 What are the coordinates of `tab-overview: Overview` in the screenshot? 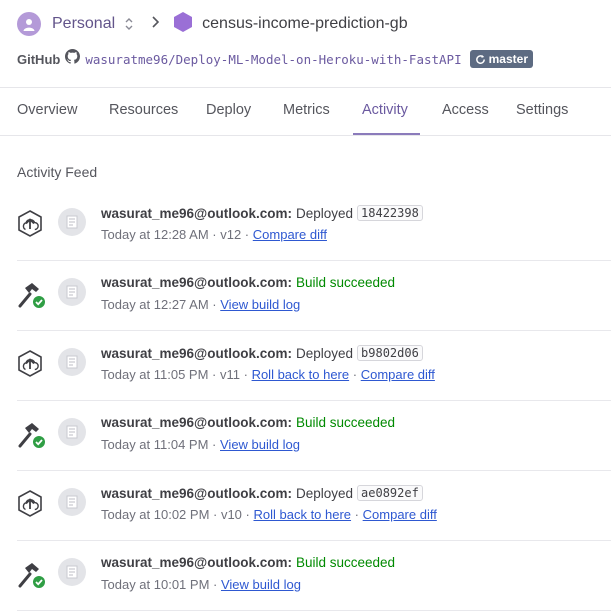 It's located at (47, 110).